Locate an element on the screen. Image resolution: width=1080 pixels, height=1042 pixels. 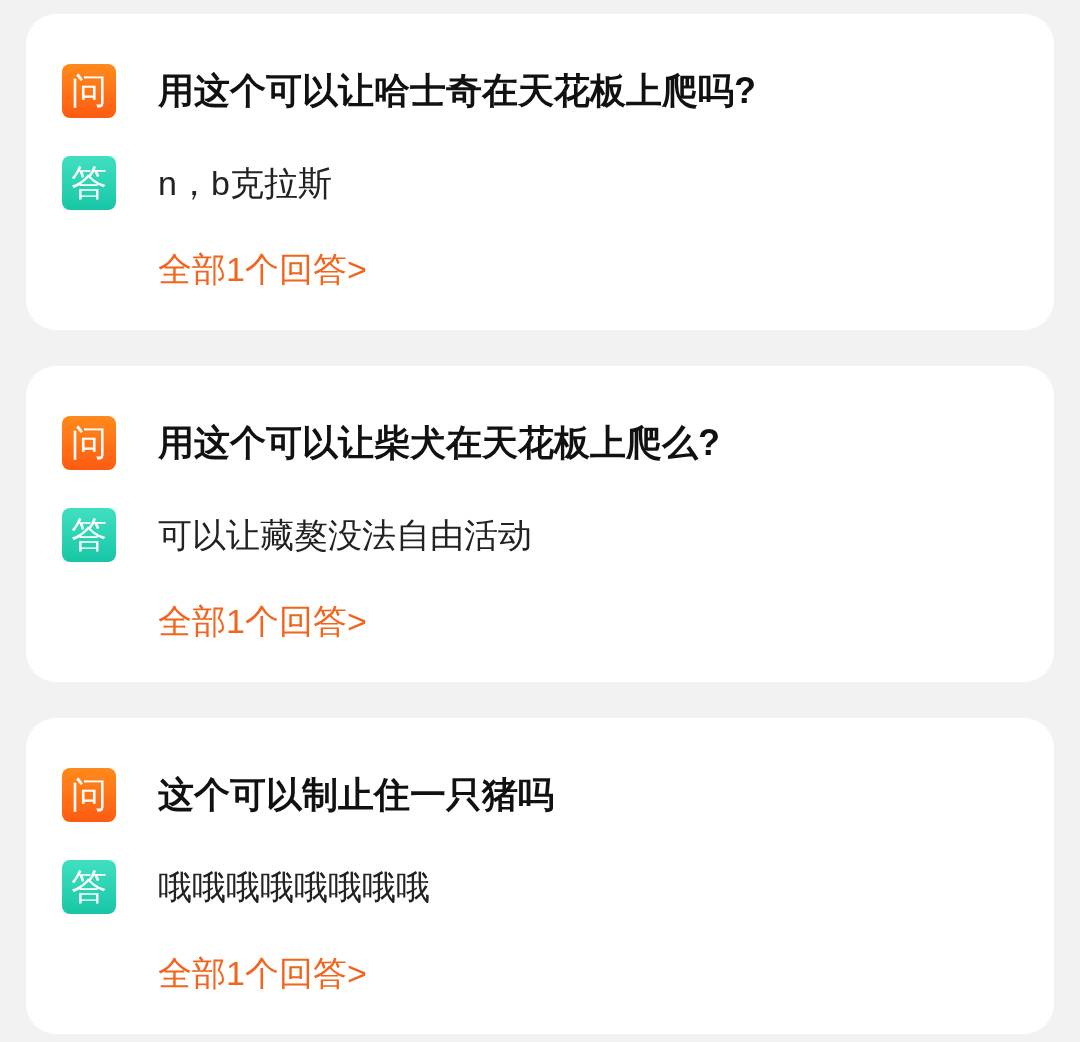
question-text: 这个可以制止住一只猪吗 is located at coordinates (356, 795).